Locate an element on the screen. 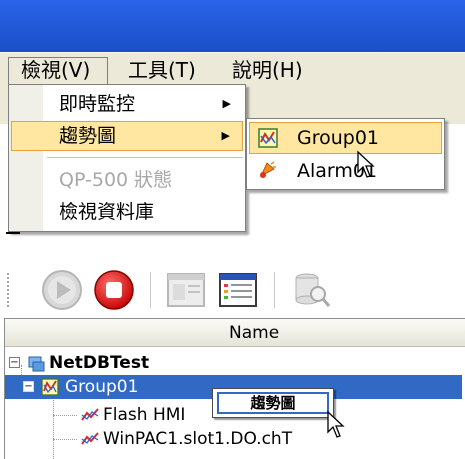  submenu-item-alarm01: Alarm01 is located at coordinates (345, 171).